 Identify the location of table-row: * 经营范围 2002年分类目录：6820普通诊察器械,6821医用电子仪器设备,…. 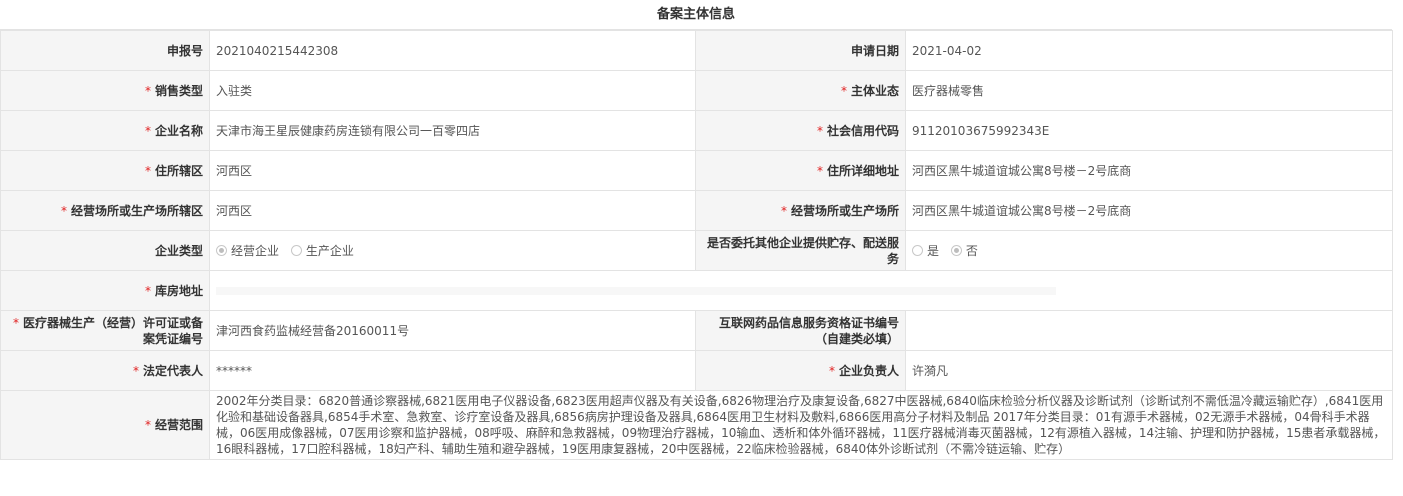
(696, 425).